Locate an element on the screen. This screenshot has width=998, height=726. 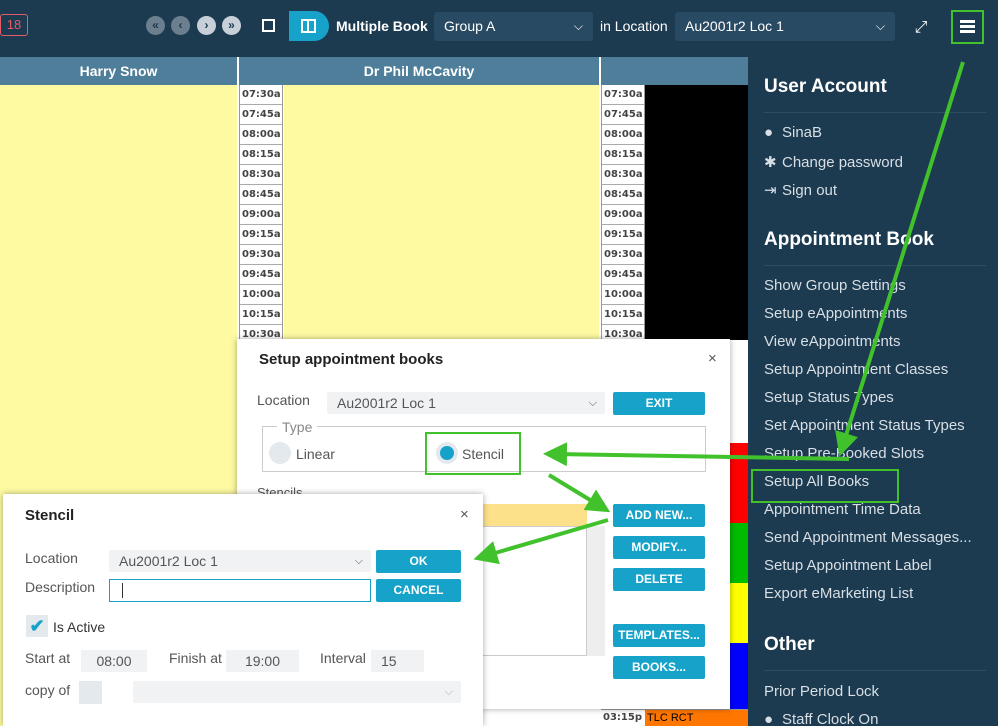
menu-item-staff-clock-on: ● Staff Clock On is located at coordinates (821, 718).